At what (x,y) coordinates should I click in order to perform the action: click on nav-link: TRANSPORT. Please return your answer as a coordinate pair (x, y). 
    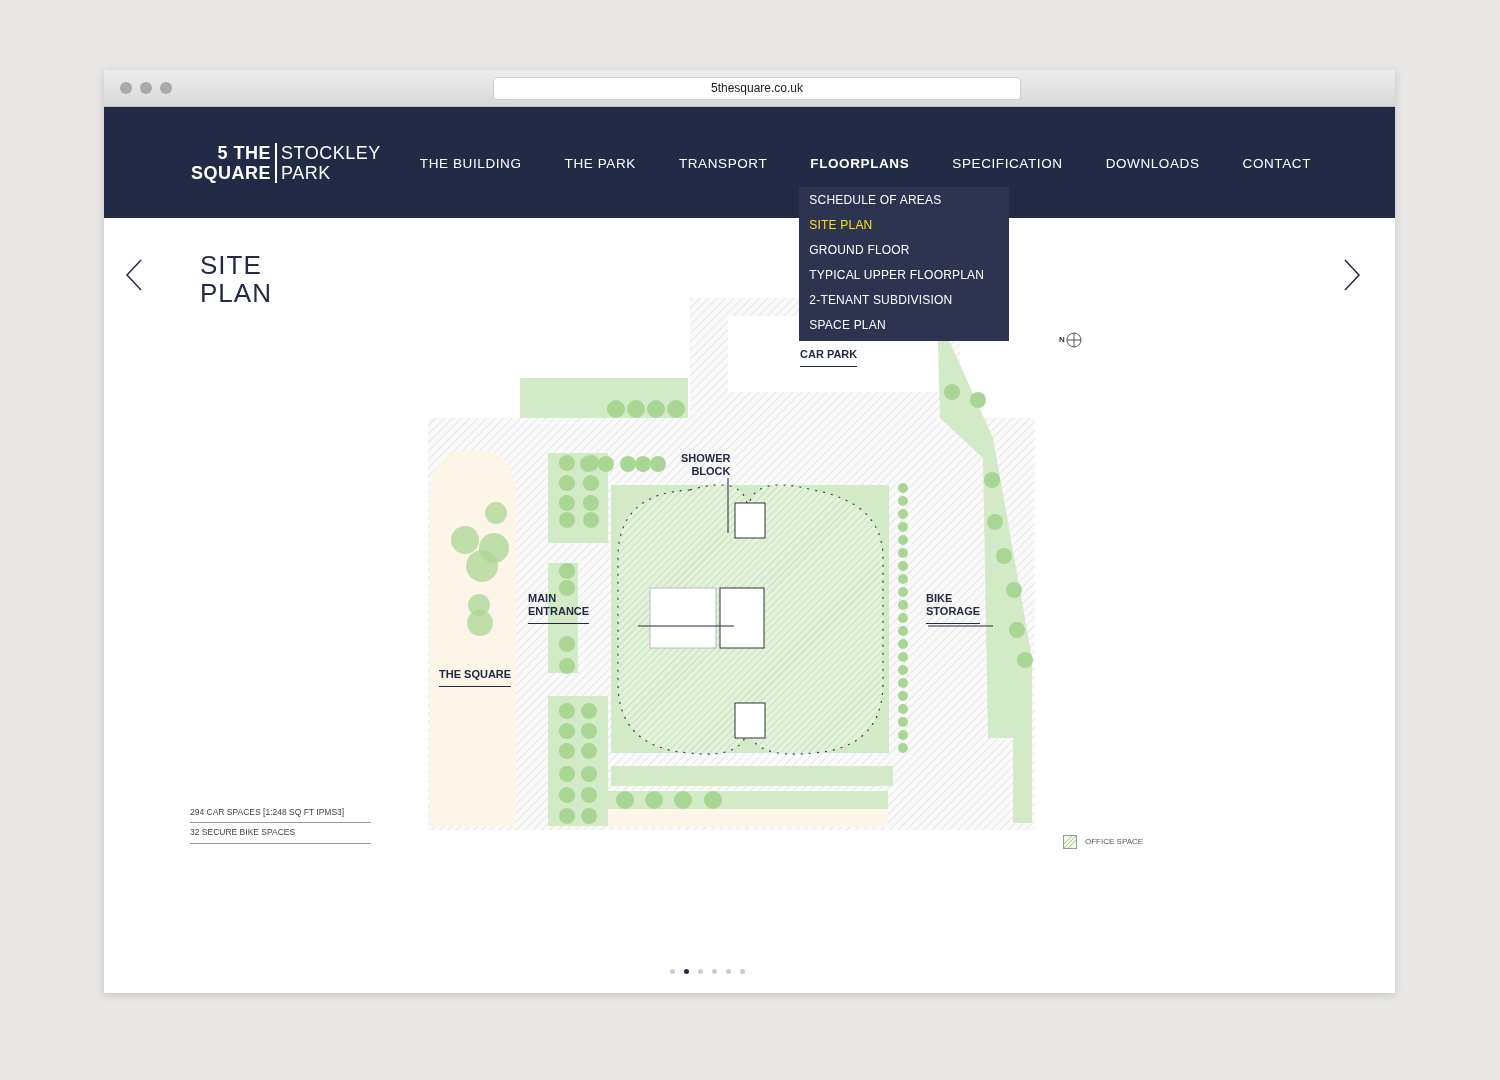
    Looking at the image, I should click on (723, 163).